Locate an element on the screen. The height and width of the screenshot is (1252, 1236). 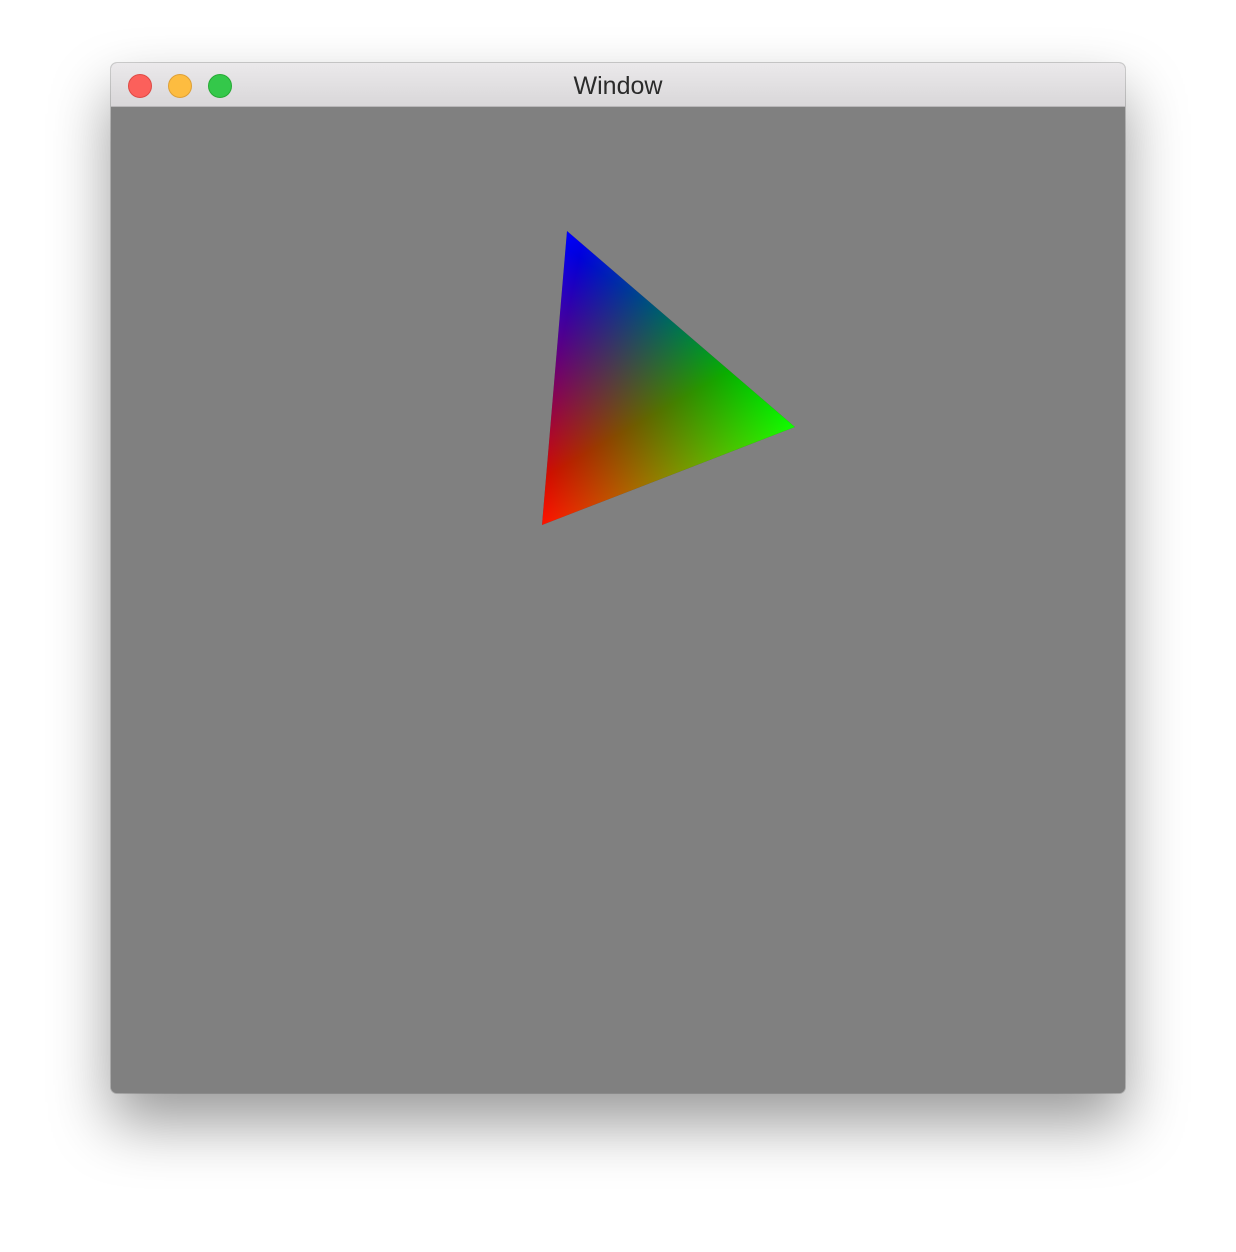
gl-canvas is located at coordinates (668, 378).